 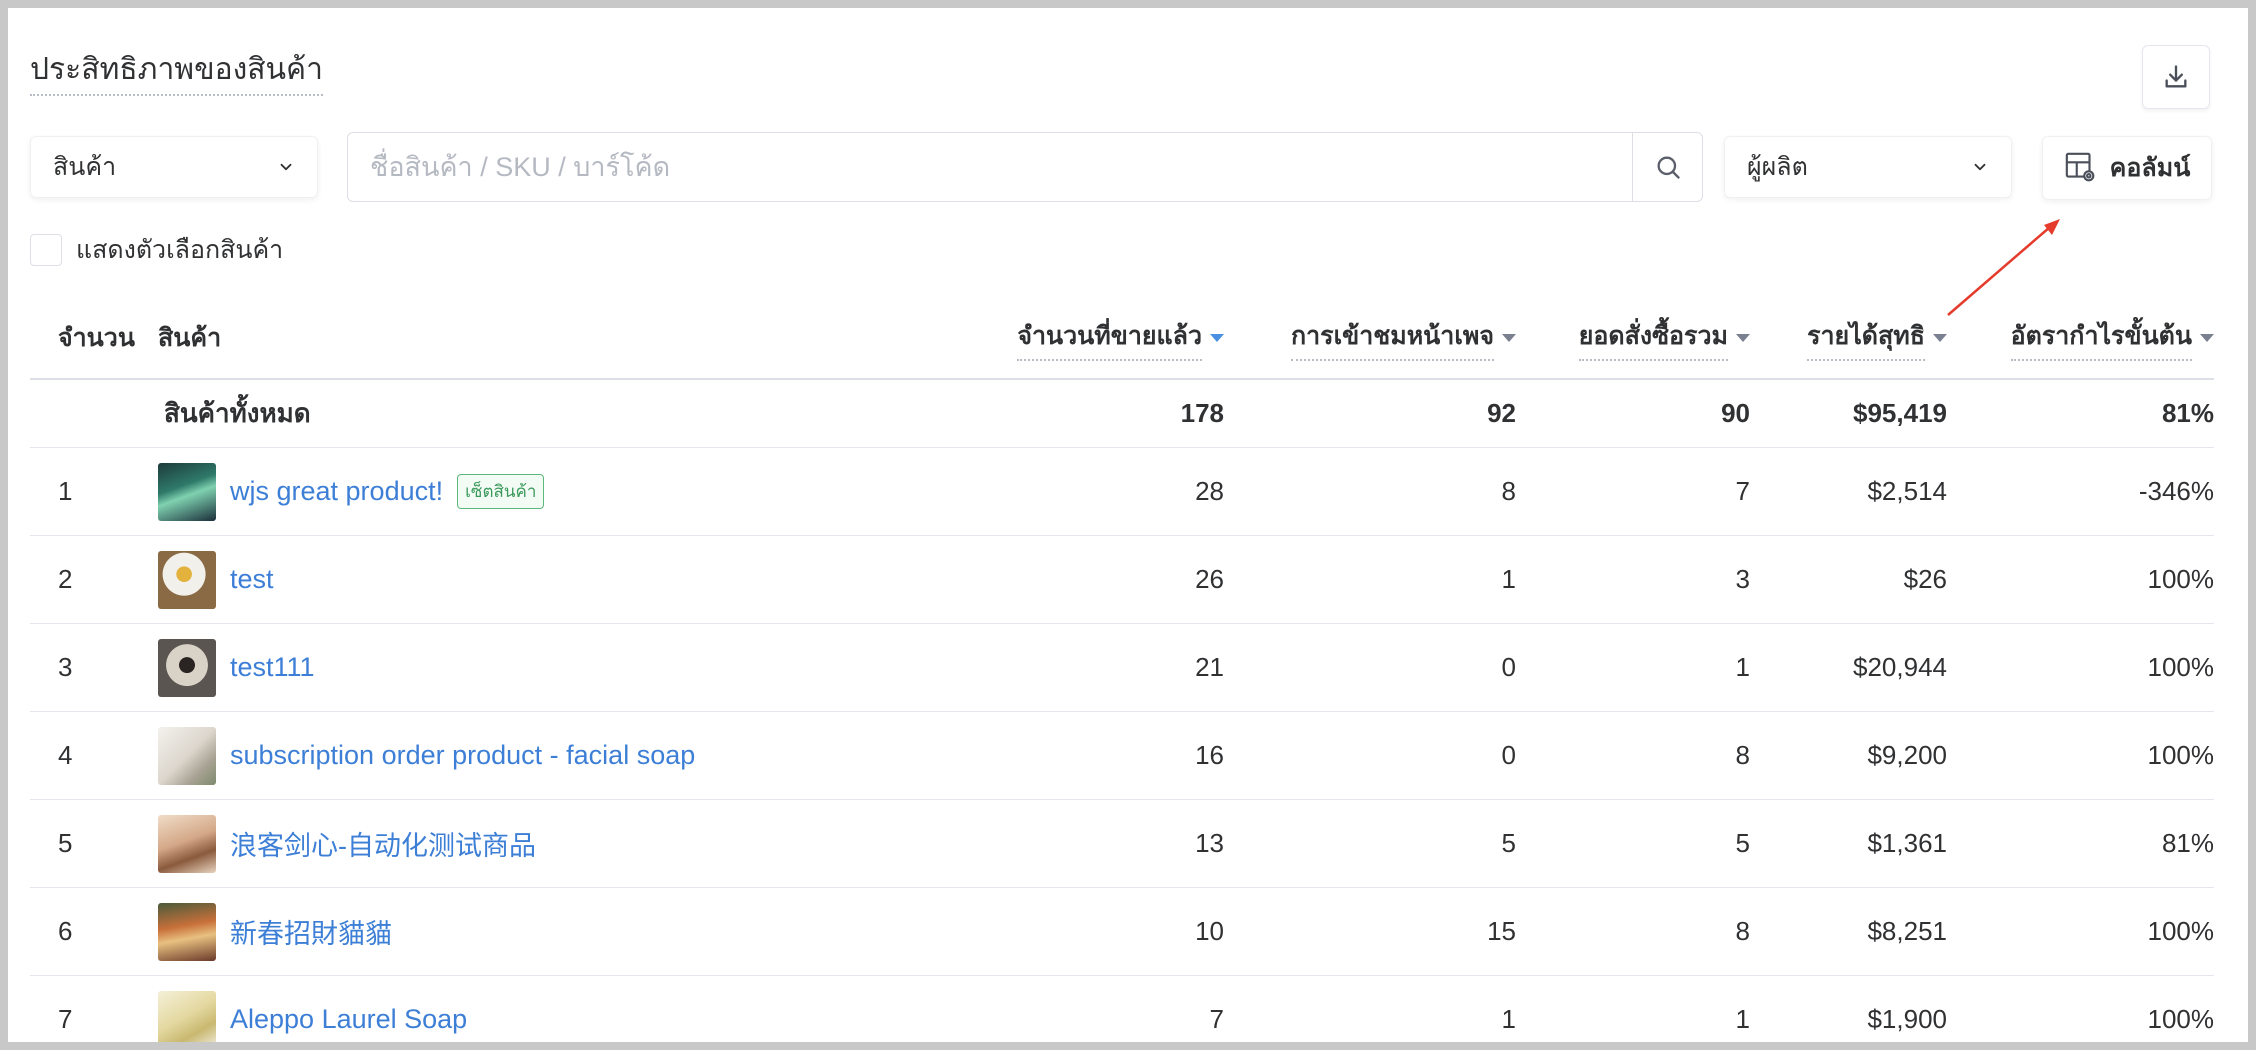 I want to click on total-sold: 178, so click(x=1202, y=413).